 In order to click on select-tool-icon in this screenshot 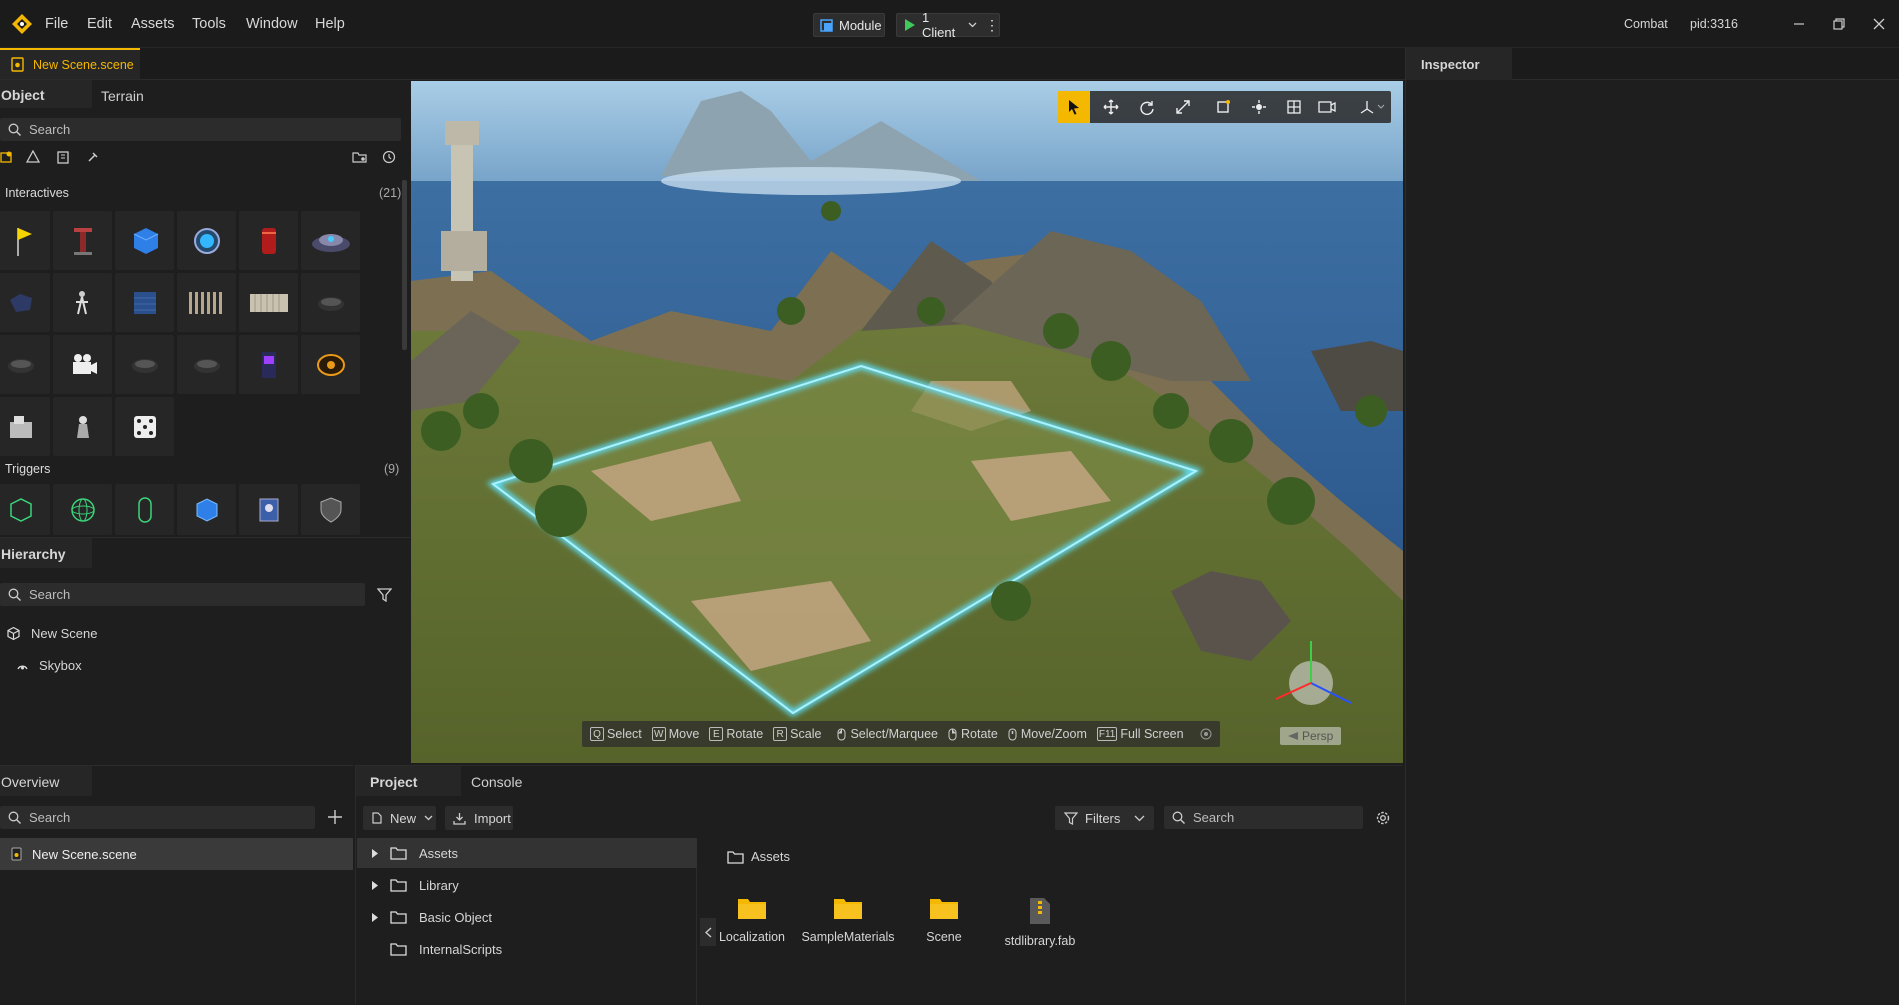, I will do `click(1074, 107)`.